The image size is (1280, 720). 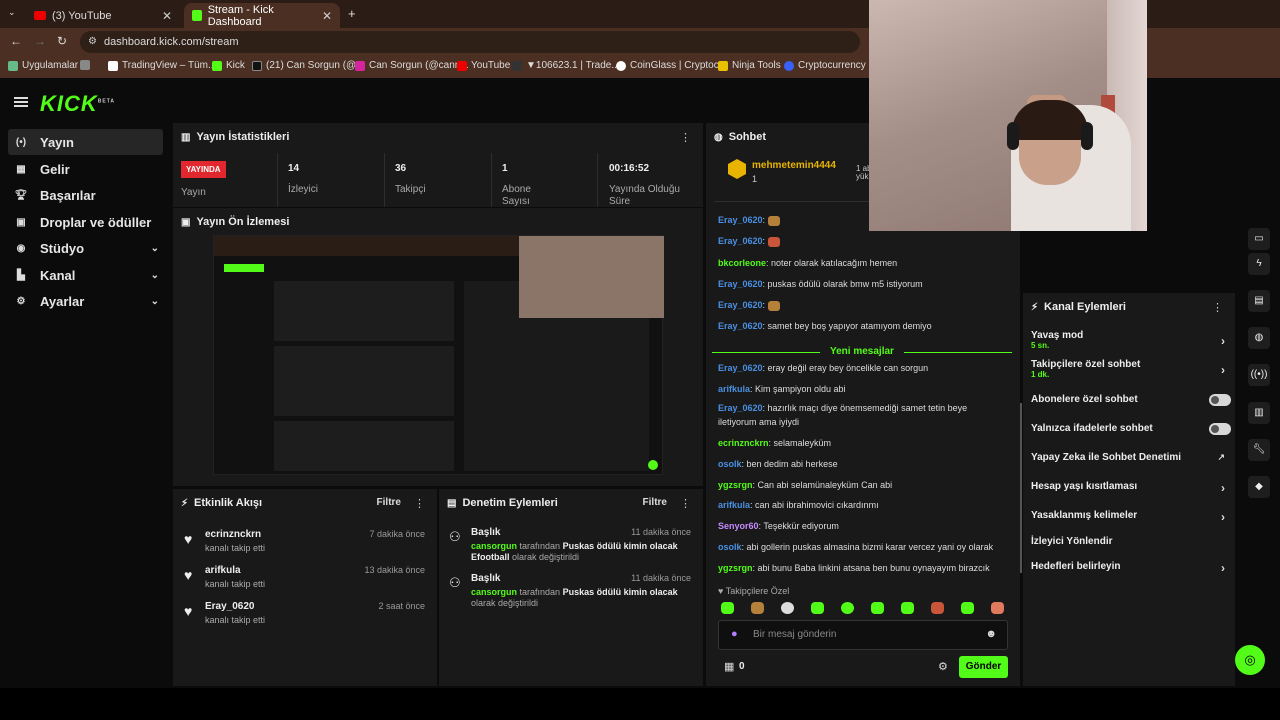 What do you see at coordinates (483, 65) in the screenshot?
I see `bookmark-item: YouTube` at bounding box center [483, 65].